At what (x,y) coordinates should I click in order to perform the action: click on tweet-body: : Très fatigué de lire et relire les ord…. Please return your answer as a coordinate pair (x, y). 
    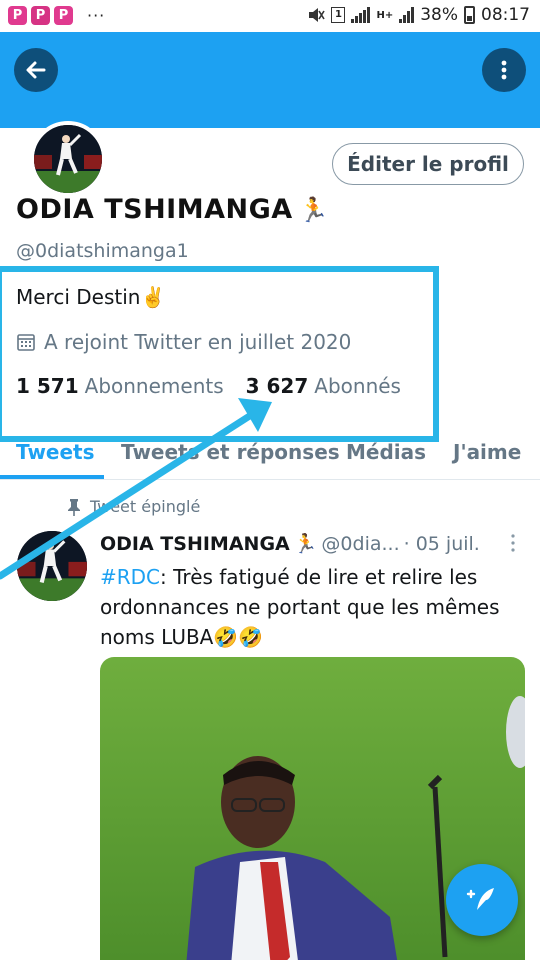
    Looking at the image, I should click on (300, 607).